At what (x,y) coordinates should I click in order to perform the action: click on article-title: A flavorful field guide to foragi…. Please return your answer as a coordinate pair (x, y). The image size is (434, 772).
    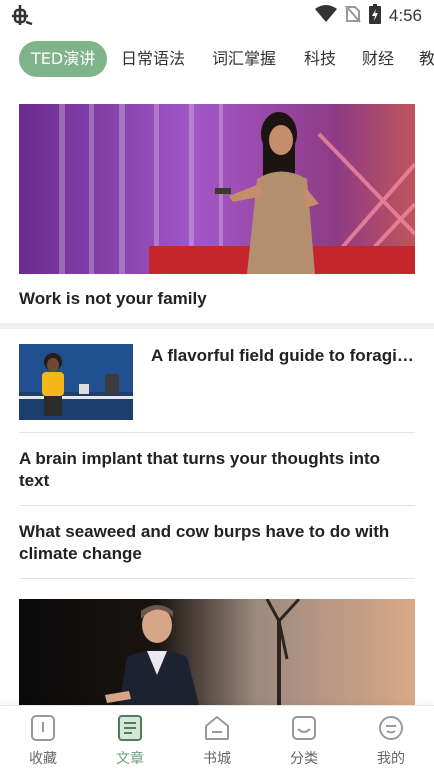
    Looking at the image, I should click on (286, 356).